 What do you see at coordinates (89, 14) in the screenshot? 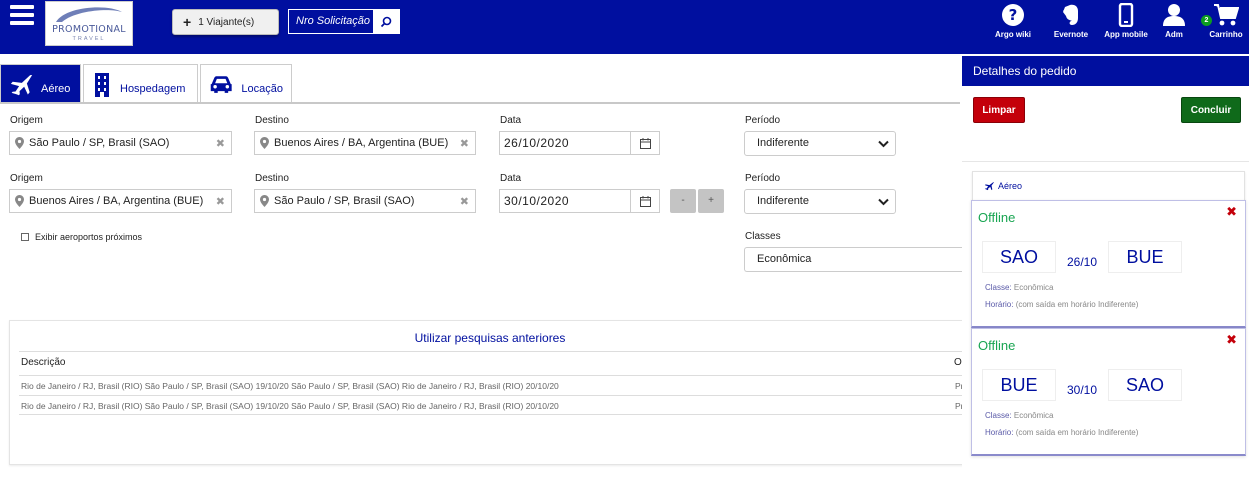
I see `logo-swoosh-icon` at bounding box center [89, 14].